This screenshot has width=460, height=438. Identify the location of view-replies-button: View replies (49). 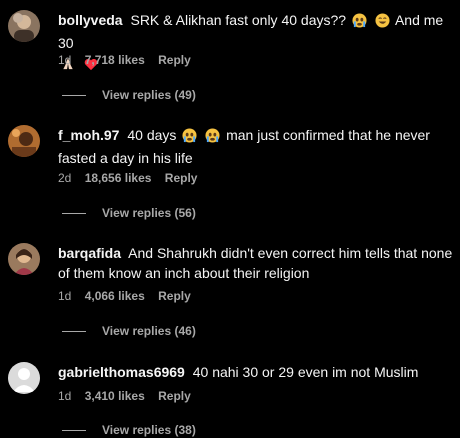
(129, 95).